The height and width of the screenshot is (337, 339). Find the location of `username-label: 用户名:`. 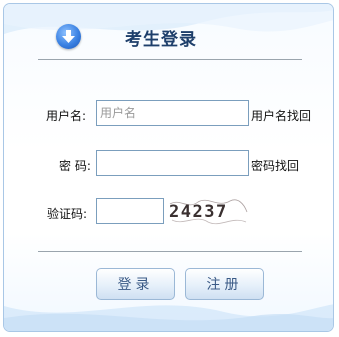

username-label: 用户名: is located at coordinates (66, 116).